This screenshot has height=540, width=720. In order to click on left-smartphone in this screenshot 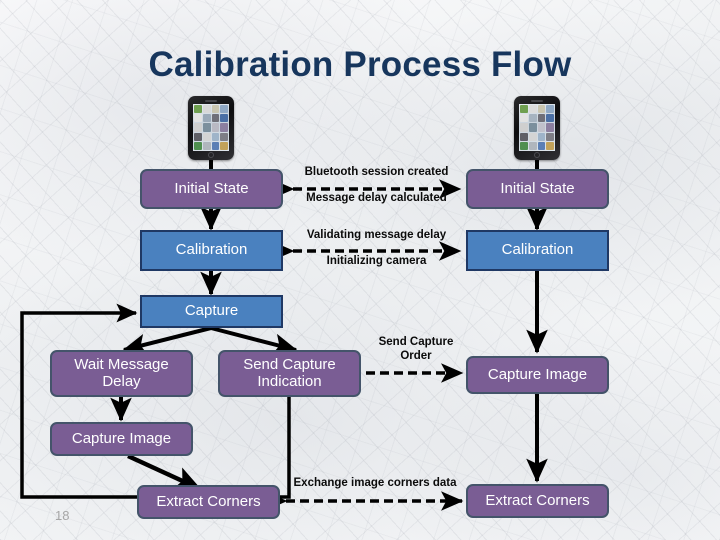, I will do `click(211, 128)`.